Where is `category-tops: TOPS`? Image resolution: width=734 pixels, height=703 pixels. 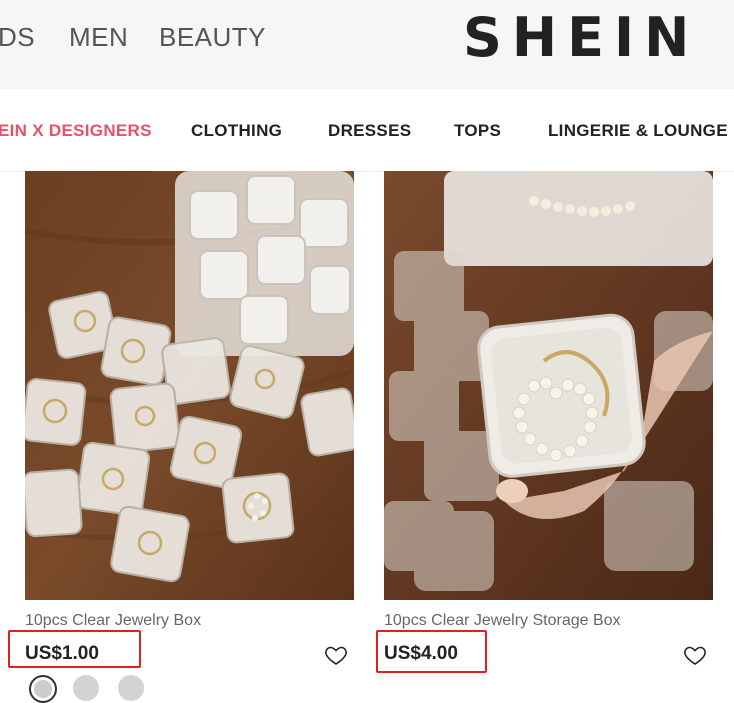
category-tops: TOPS is located at coordinates (477, 131).